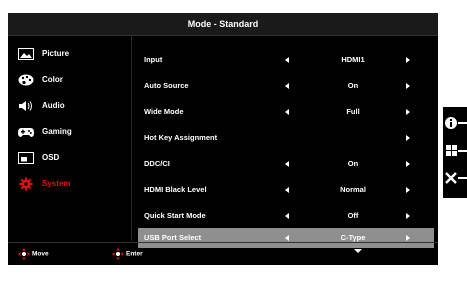 This screenshot has width=467, height=283. I want to click on info-button, so click(455, 126).